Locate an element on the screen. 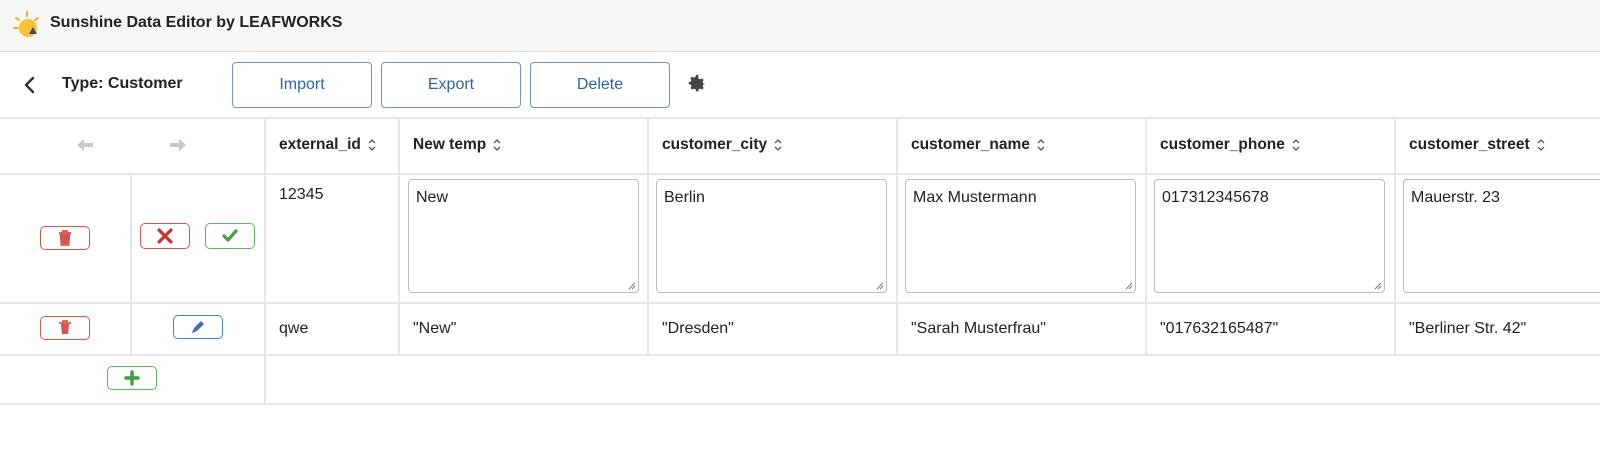 This screenshot has width=1600, height=459. column-header-customer-name: customer_name is located at coordinates (1021, 145).